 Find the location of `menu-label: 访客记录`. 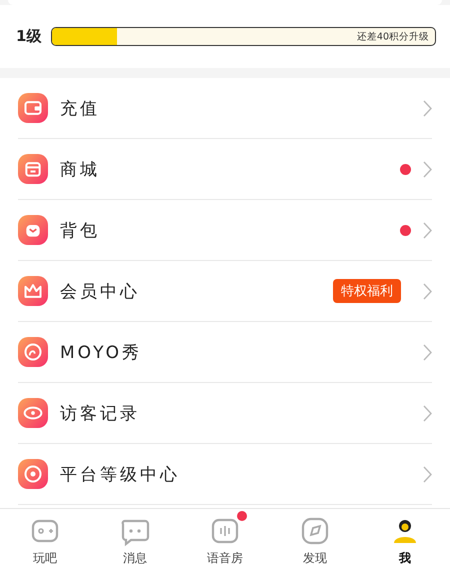

menu-label: 访客记录 is located at coordinates (100, 413).